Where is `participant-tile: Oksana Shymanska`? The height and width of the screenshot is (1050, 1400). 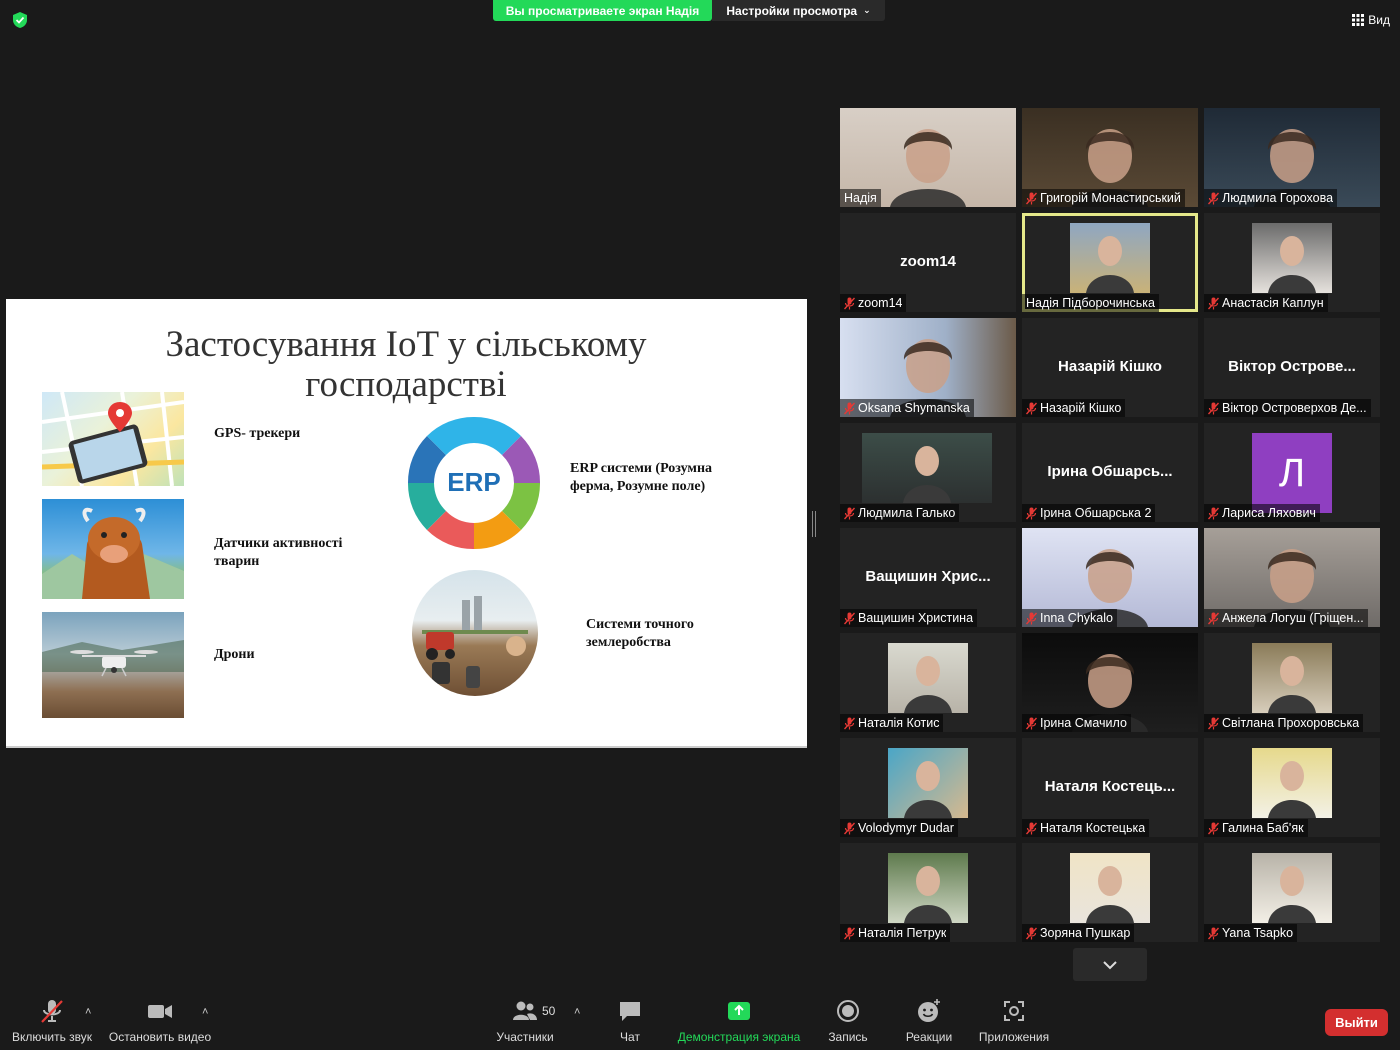
participant-tile: Oksana Shymanska is located at coordinates (928, 367).